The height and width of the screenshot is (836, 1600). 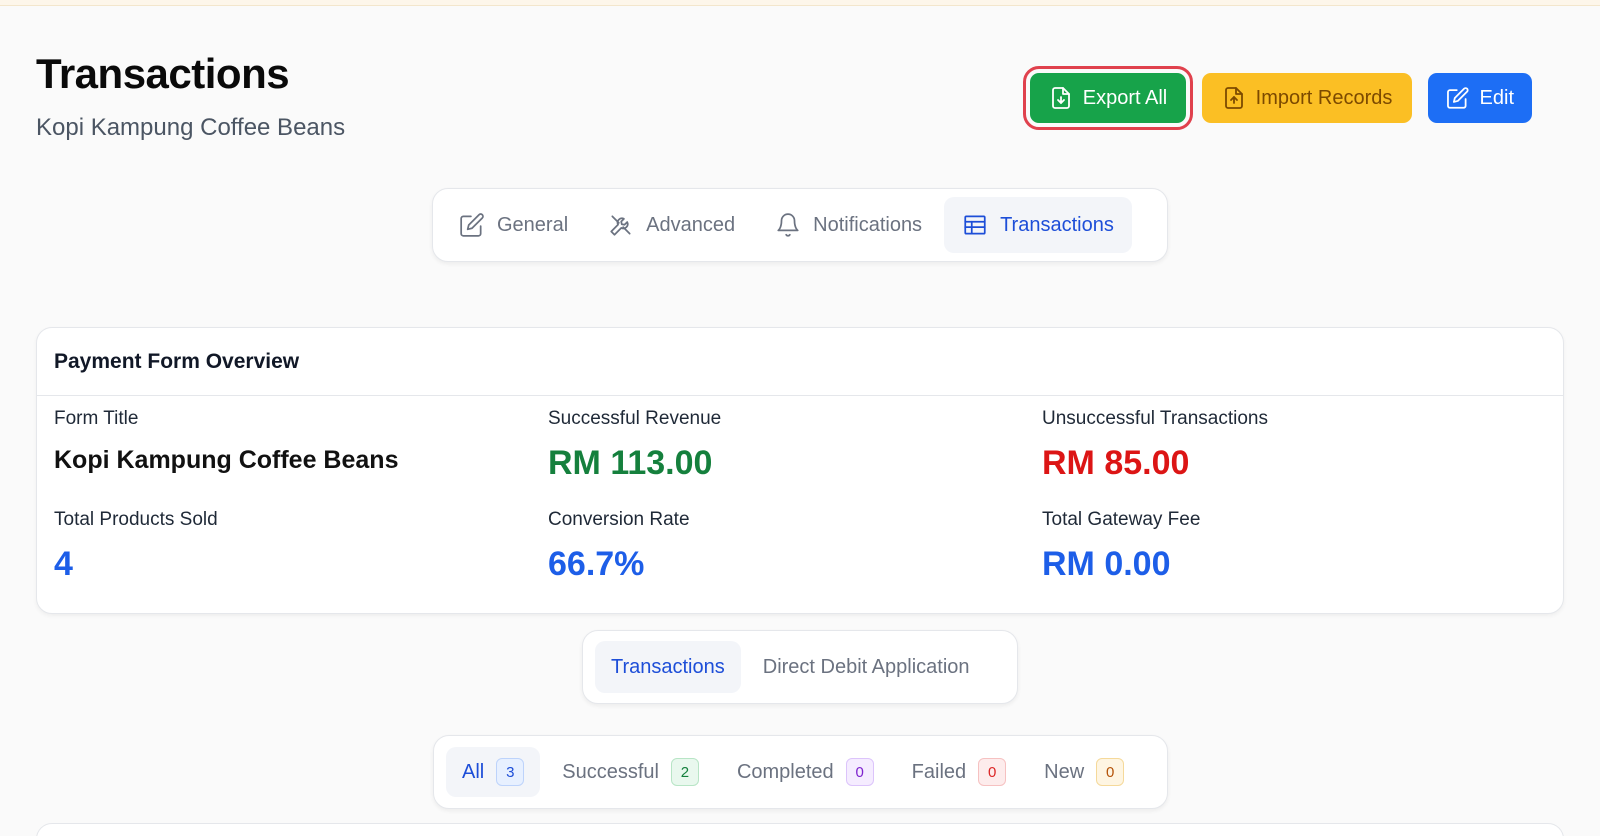 I want to click on filter-completed-label: Completed, so click(x=785, y=771).